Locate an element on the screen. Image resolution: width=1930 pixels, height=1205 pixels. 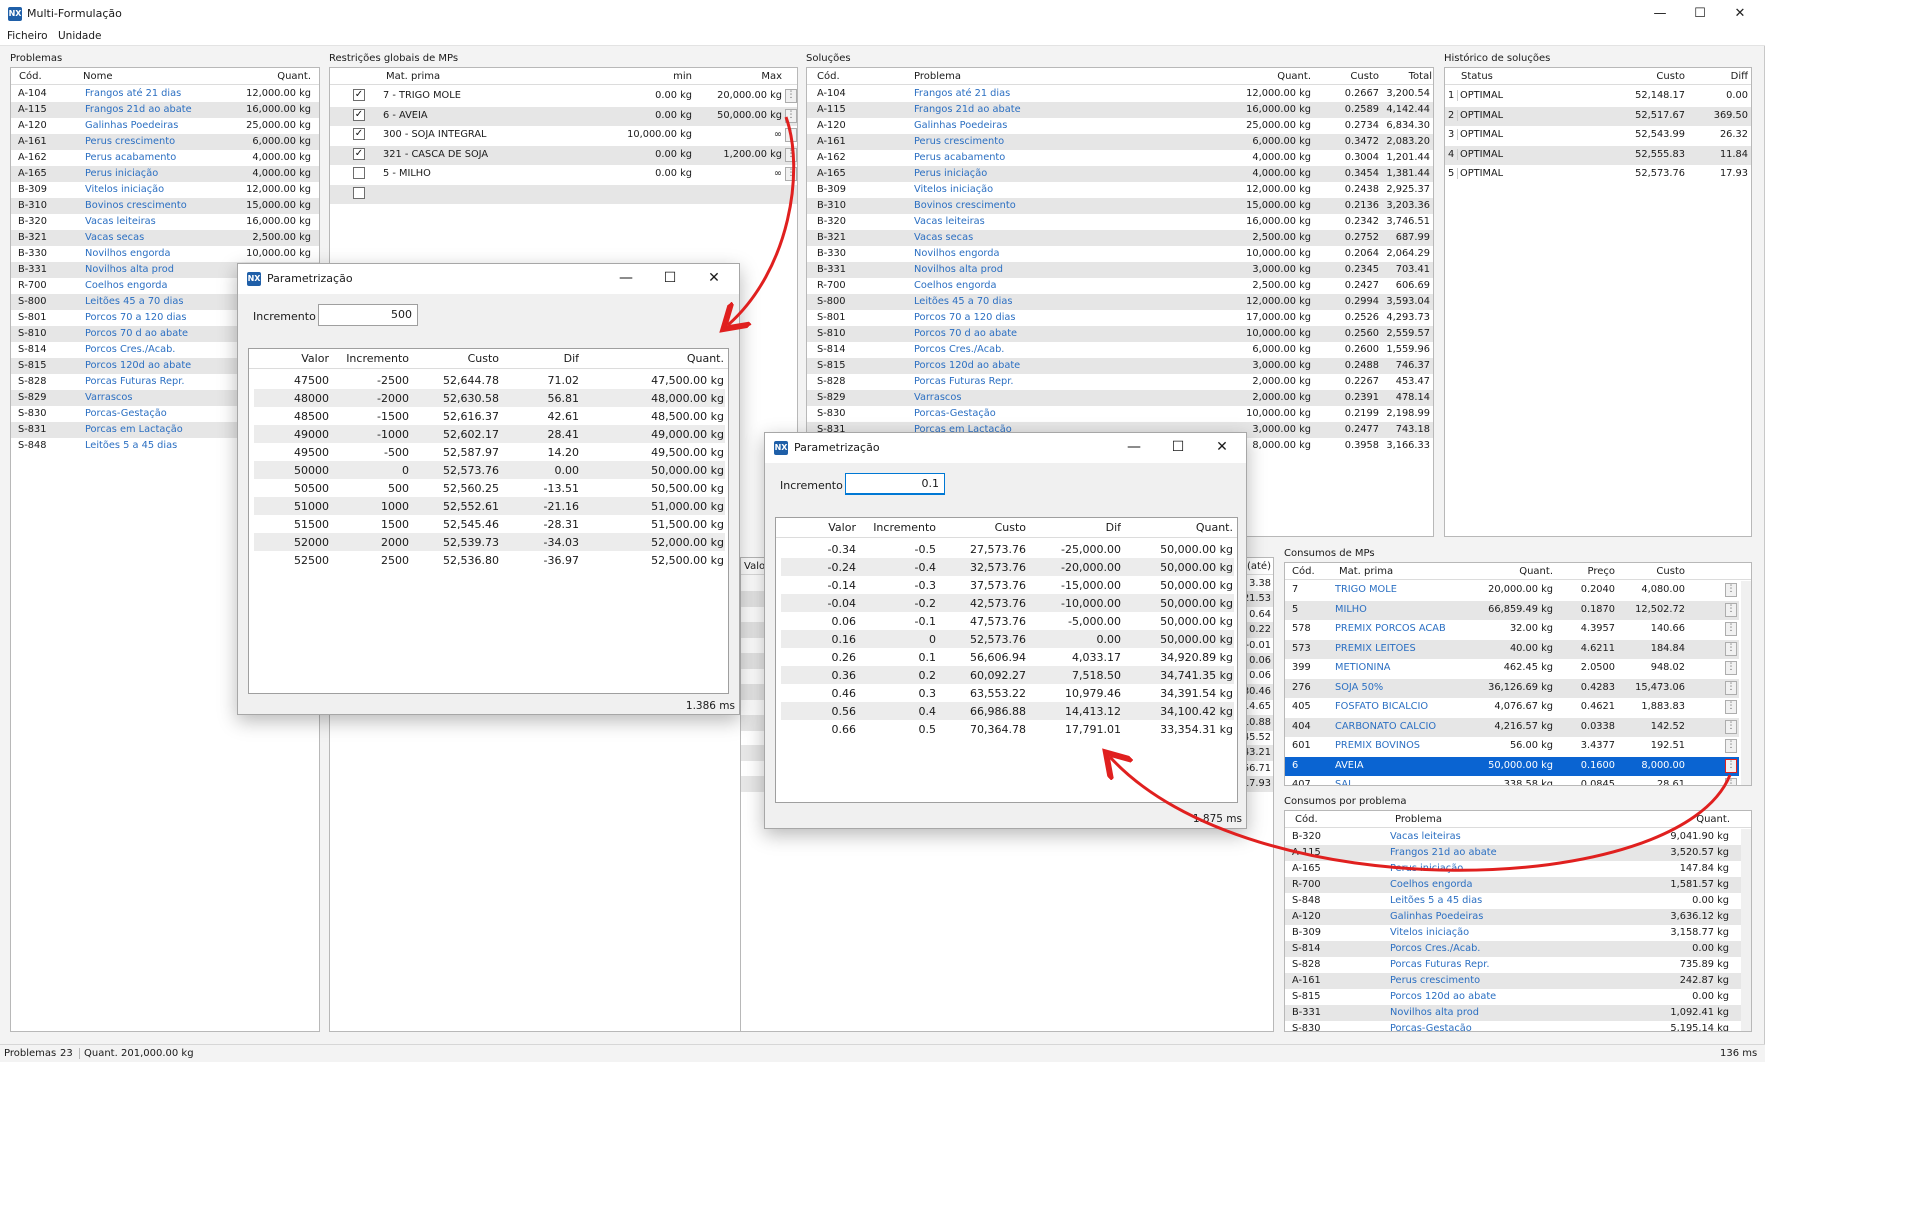
column-header: Nome is located at coordinates (143, 76).